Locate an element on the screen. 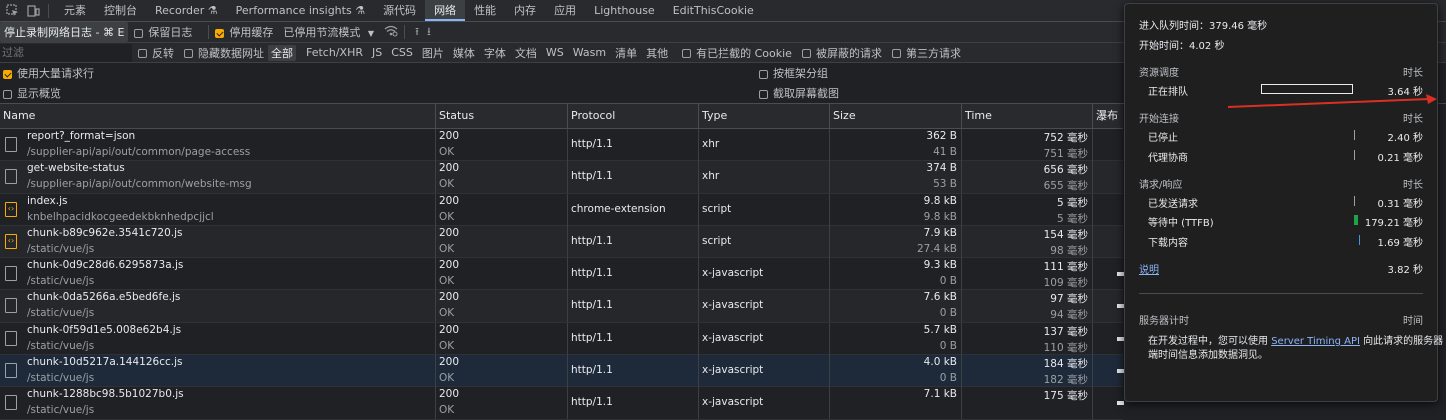 The width and height of the screenshot is (1446, 420). show-overview-checkbox: 显示概览 is located at coordinates (37, 93).